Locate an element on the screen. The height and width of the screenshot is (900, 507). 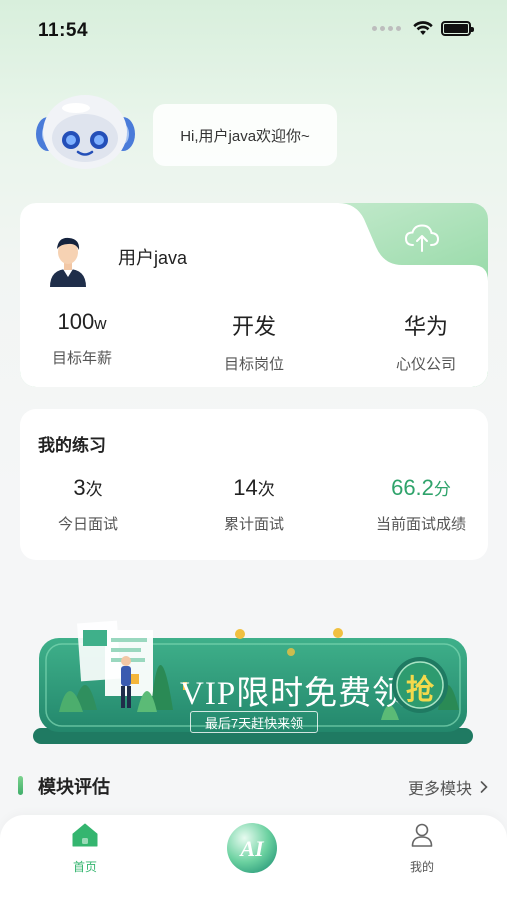
stat-label: 当前面试成绩 is located at coordinates (420, 524).